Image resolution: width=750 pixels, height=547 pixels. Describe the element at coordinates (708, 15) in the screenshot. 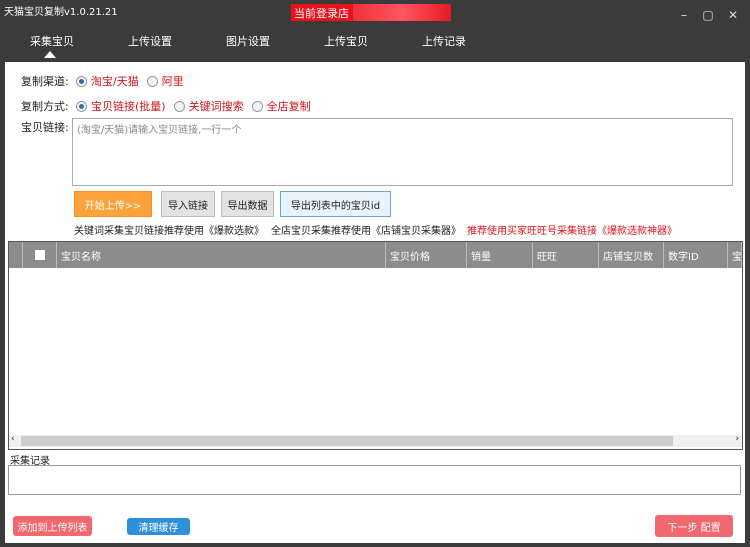

I see `maximize-button: ▢` at that location.